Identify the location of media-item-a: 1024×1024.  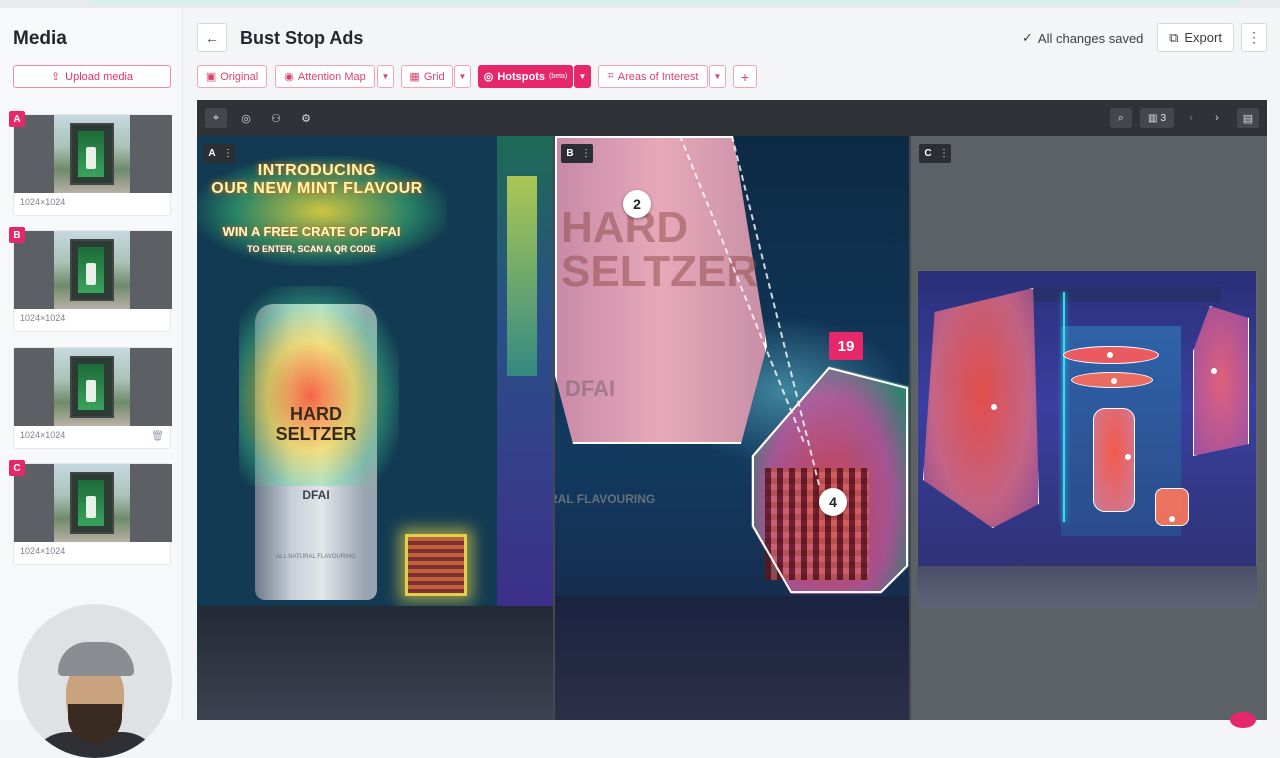
(92, 165).